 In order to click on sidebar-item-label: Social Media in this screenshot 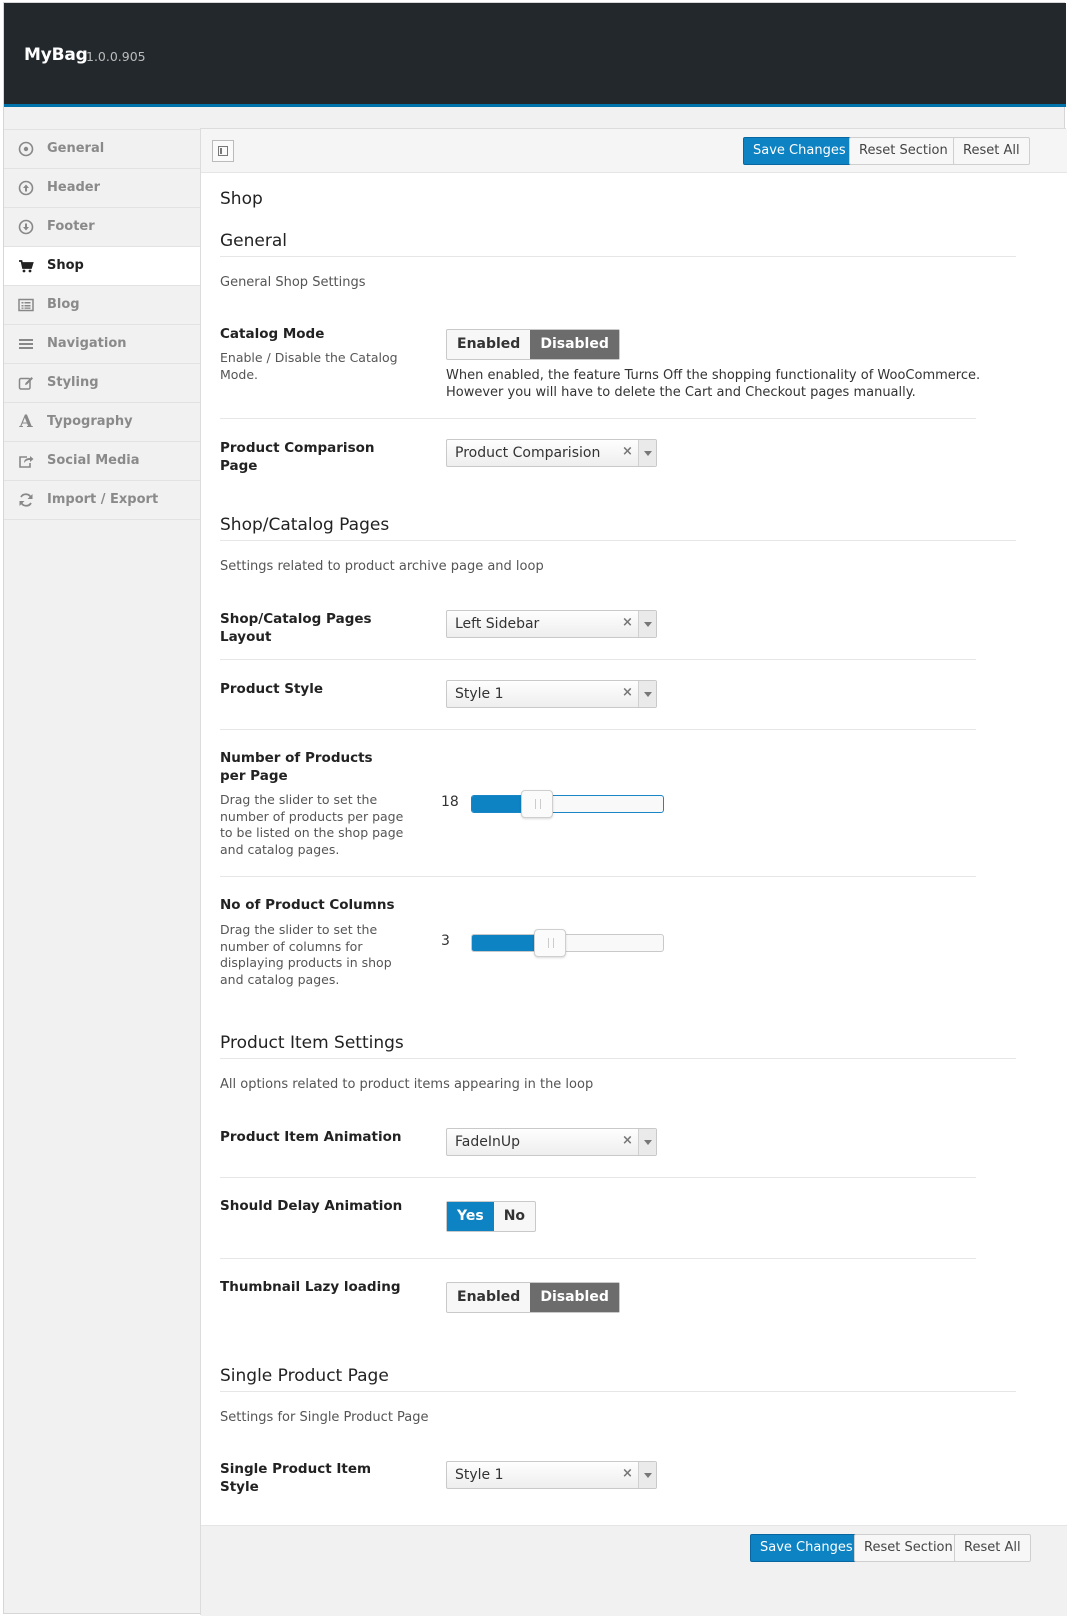, I will do `click(93, 460)`.